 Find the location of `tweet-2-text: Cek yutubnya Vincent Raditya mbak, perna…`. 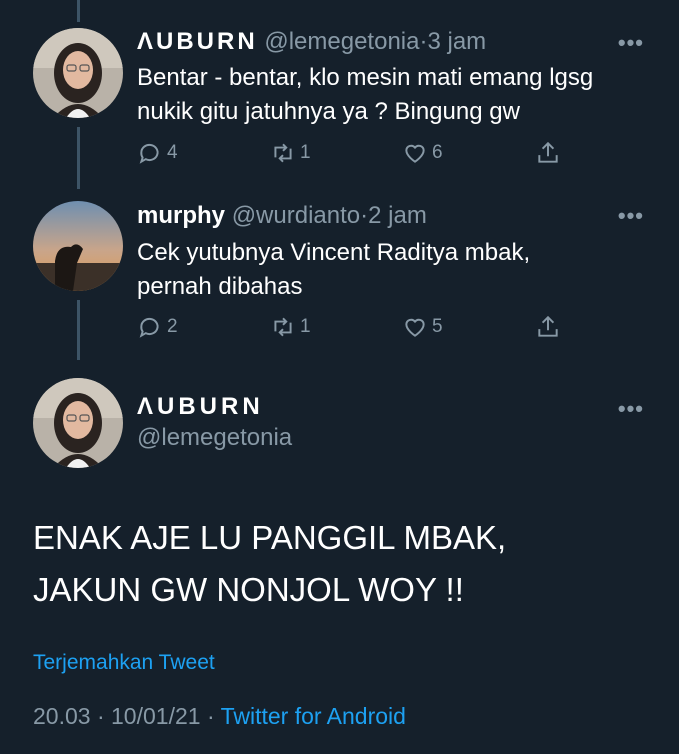

tweet-2-text: Cek yutubnya Vincent Raditya mbak, perna… is located at coordinates (387, 270).